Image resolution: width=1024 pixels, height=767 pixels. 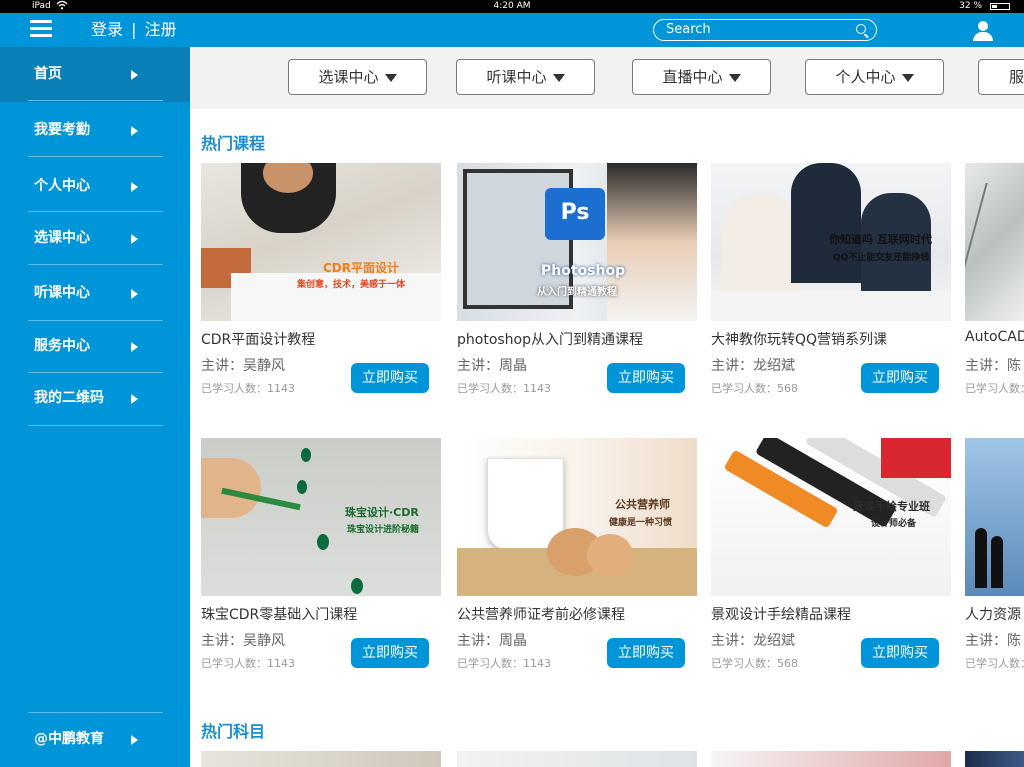 I want to click on sidebar-item-attendance: 我要考勤, so click(x=95, y=130).